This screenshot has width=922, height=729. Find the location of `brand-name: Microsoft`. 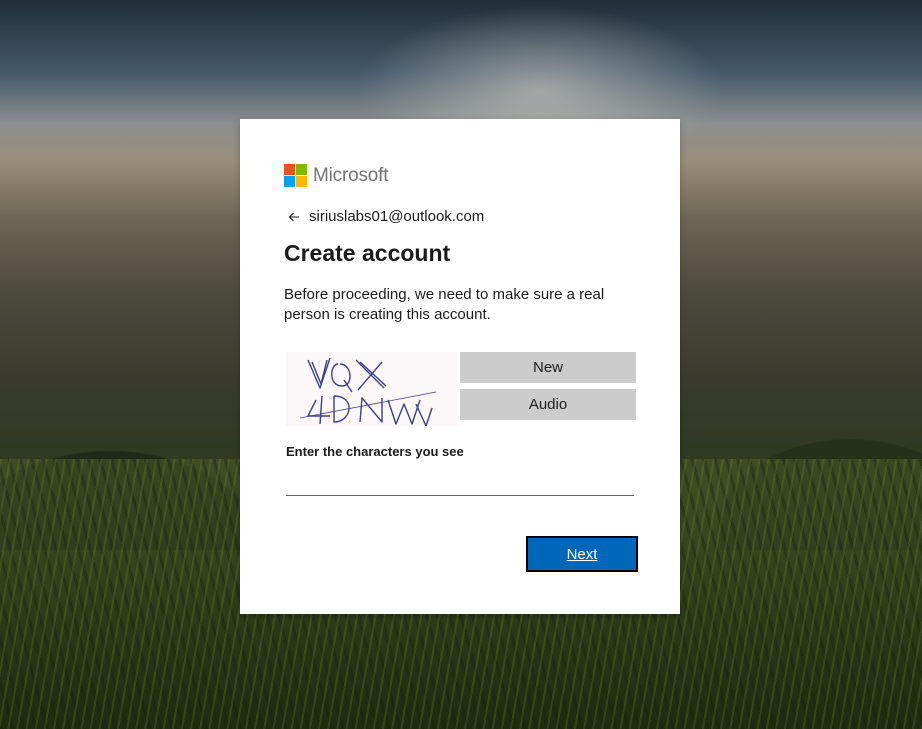

brand-name: Microsoft is located at coordinates (351, 175).